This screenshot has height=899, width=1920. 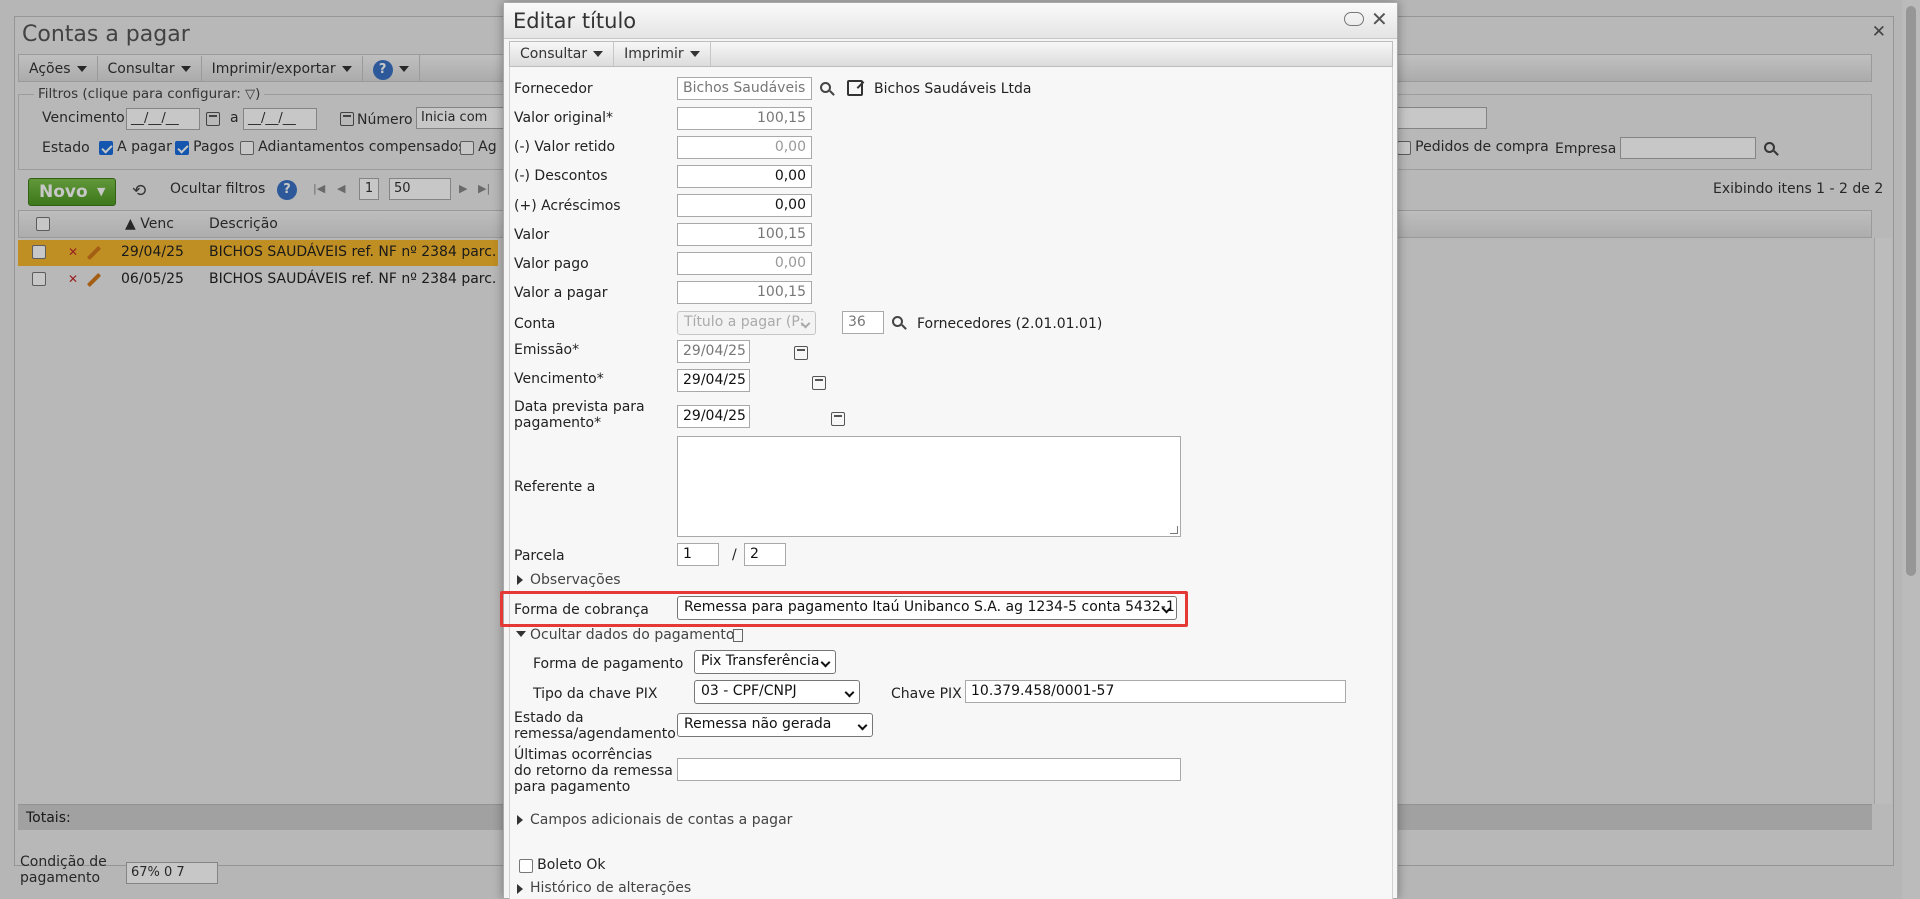 What do you see at coordinates (575, 580) in the screenshot?
I see `observacoes-toggle: Observações` at bounding box center [575, 580].